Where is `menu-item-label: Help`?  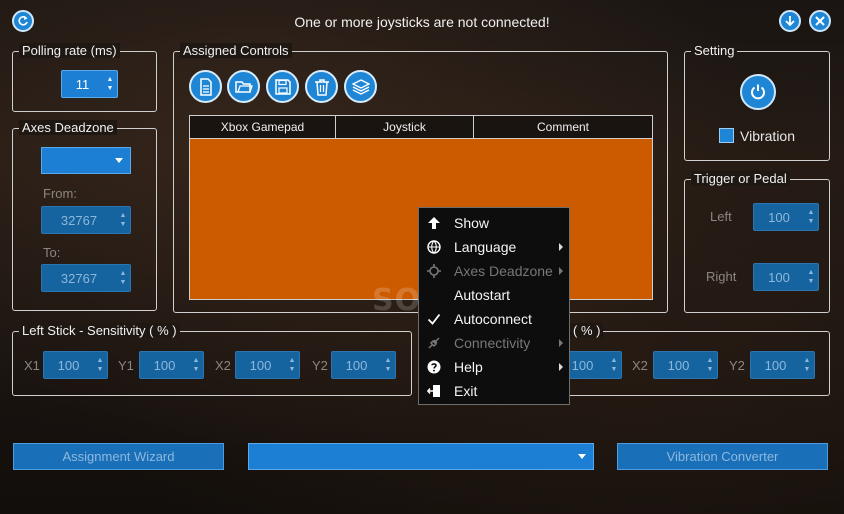
menu-item-label: Help is located at coordinates (468, 367).